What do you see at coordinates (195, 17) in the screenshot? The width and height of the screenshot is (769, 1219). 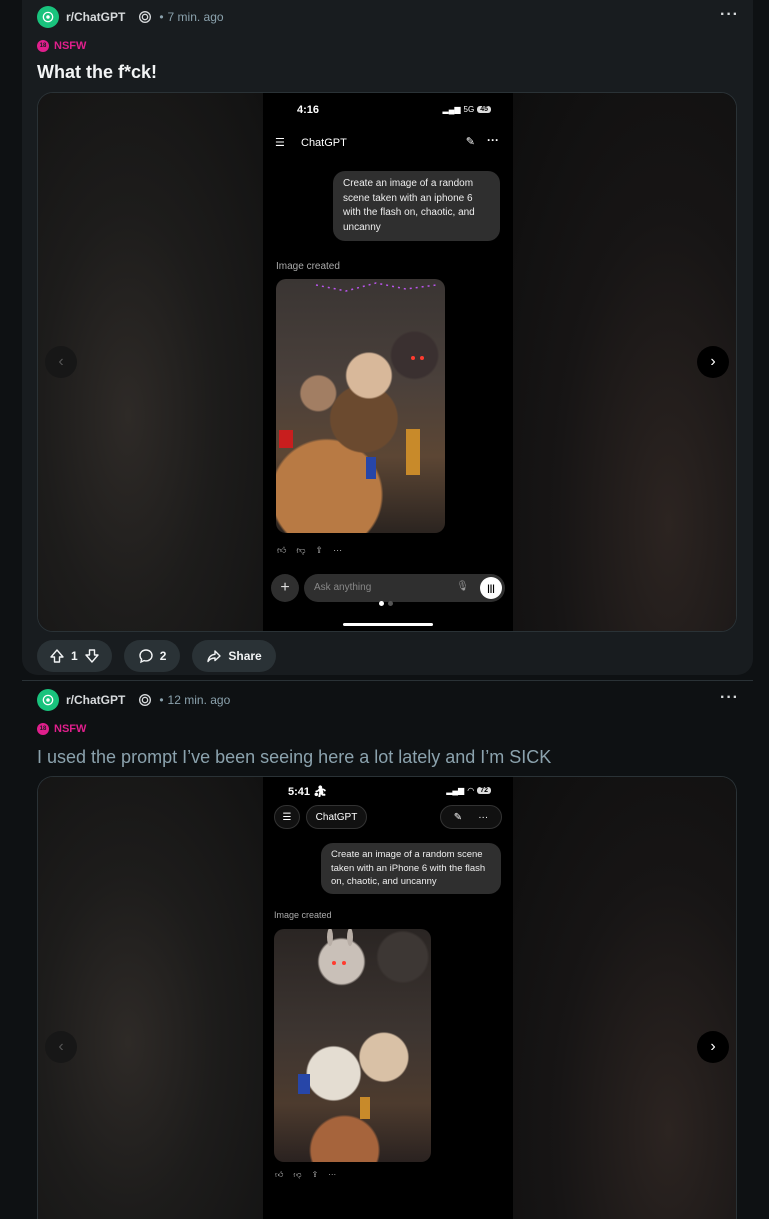 I see `post-time: 7 min. ago` at bounding box center [195, 17].